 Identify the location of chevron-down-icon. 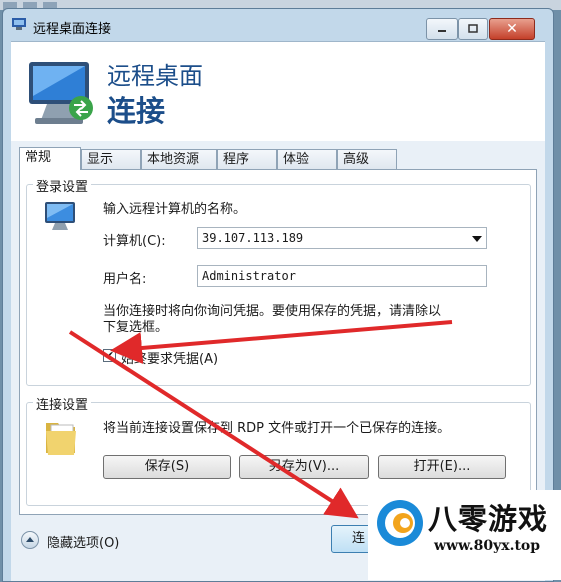
(477, 239).